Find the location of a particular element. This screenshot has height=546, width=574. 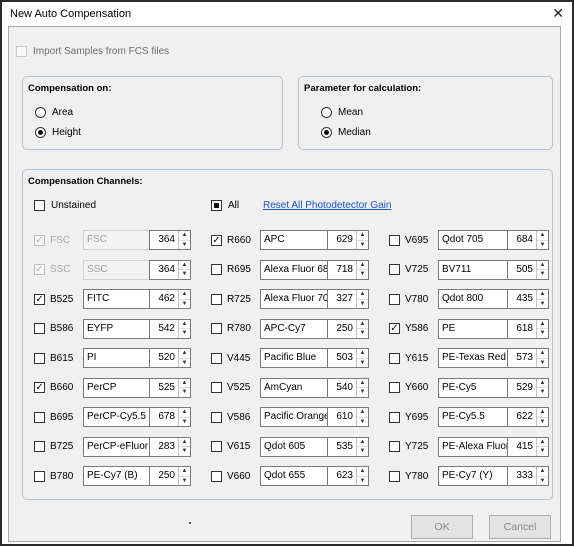

gain-stepper: 333 ▲ ▼ is located at coordinates (528, 476).